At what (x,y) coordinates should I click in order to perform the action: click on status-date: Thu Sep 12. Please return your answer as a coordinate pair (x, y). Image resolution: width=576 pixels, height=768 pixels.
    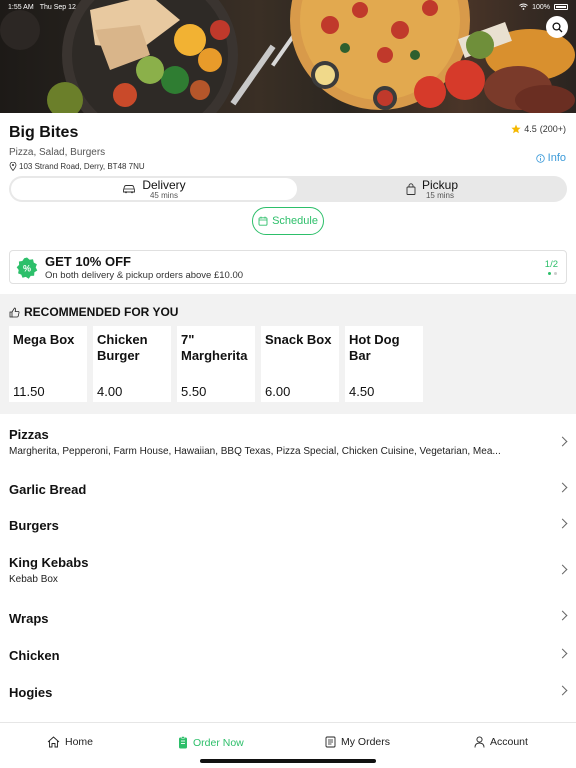
    Looking at the image, I should click on (57, 7).